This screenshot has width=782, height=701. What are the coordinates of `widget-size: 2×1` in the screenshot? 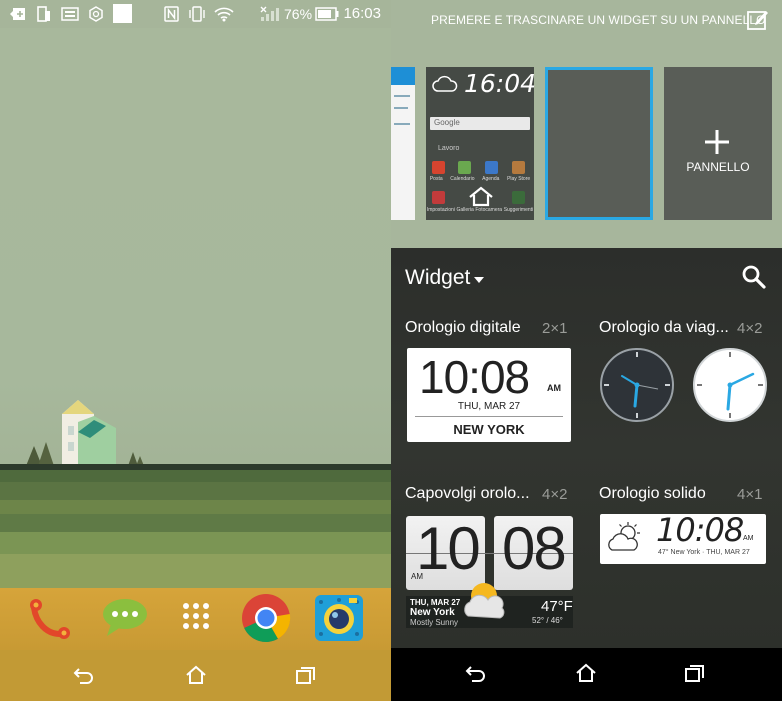 It's located at (555, 328).